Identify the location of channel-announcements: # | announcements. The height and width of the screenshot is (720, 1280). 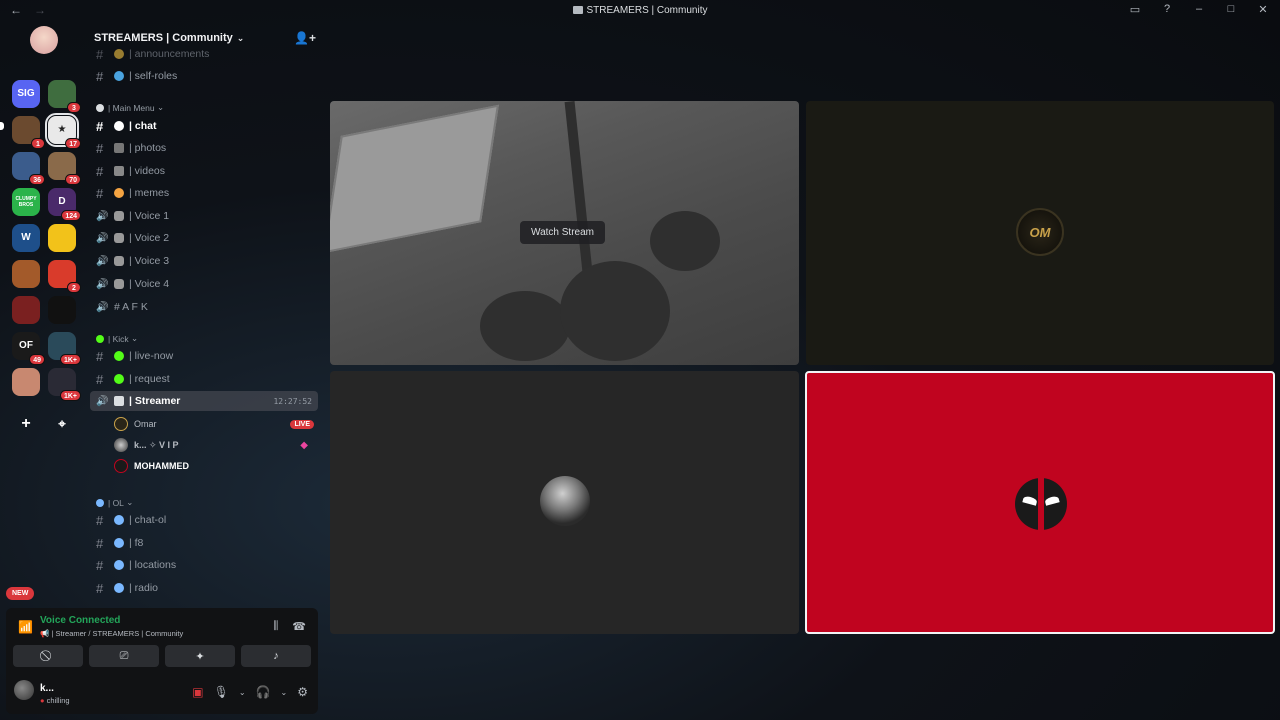
(204, 54).